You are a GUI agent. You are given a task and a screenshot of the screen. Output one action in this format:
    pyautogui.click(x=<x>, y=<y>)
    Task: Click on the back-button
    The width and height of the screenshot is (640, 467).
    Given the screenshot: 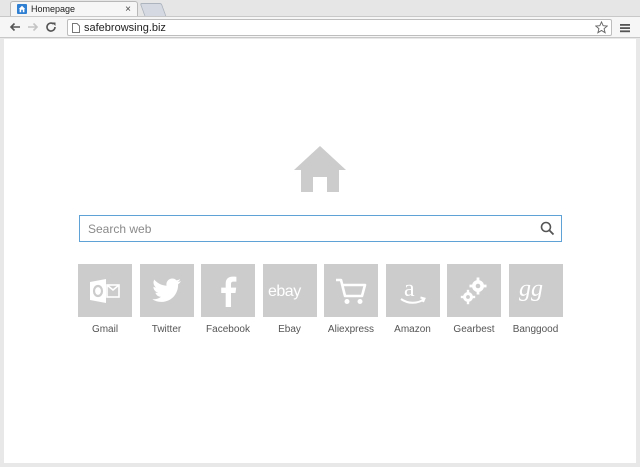 What is the action you would take?
    pyautogui.click(x=15, y=27)
    